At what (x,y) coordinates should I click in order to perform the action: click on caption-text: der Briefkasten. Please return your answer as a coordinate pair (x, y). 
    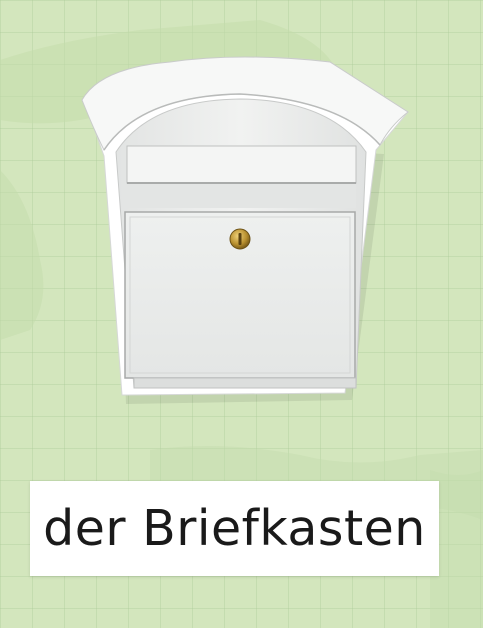
    Looking at the image, I should click on (234, 528).